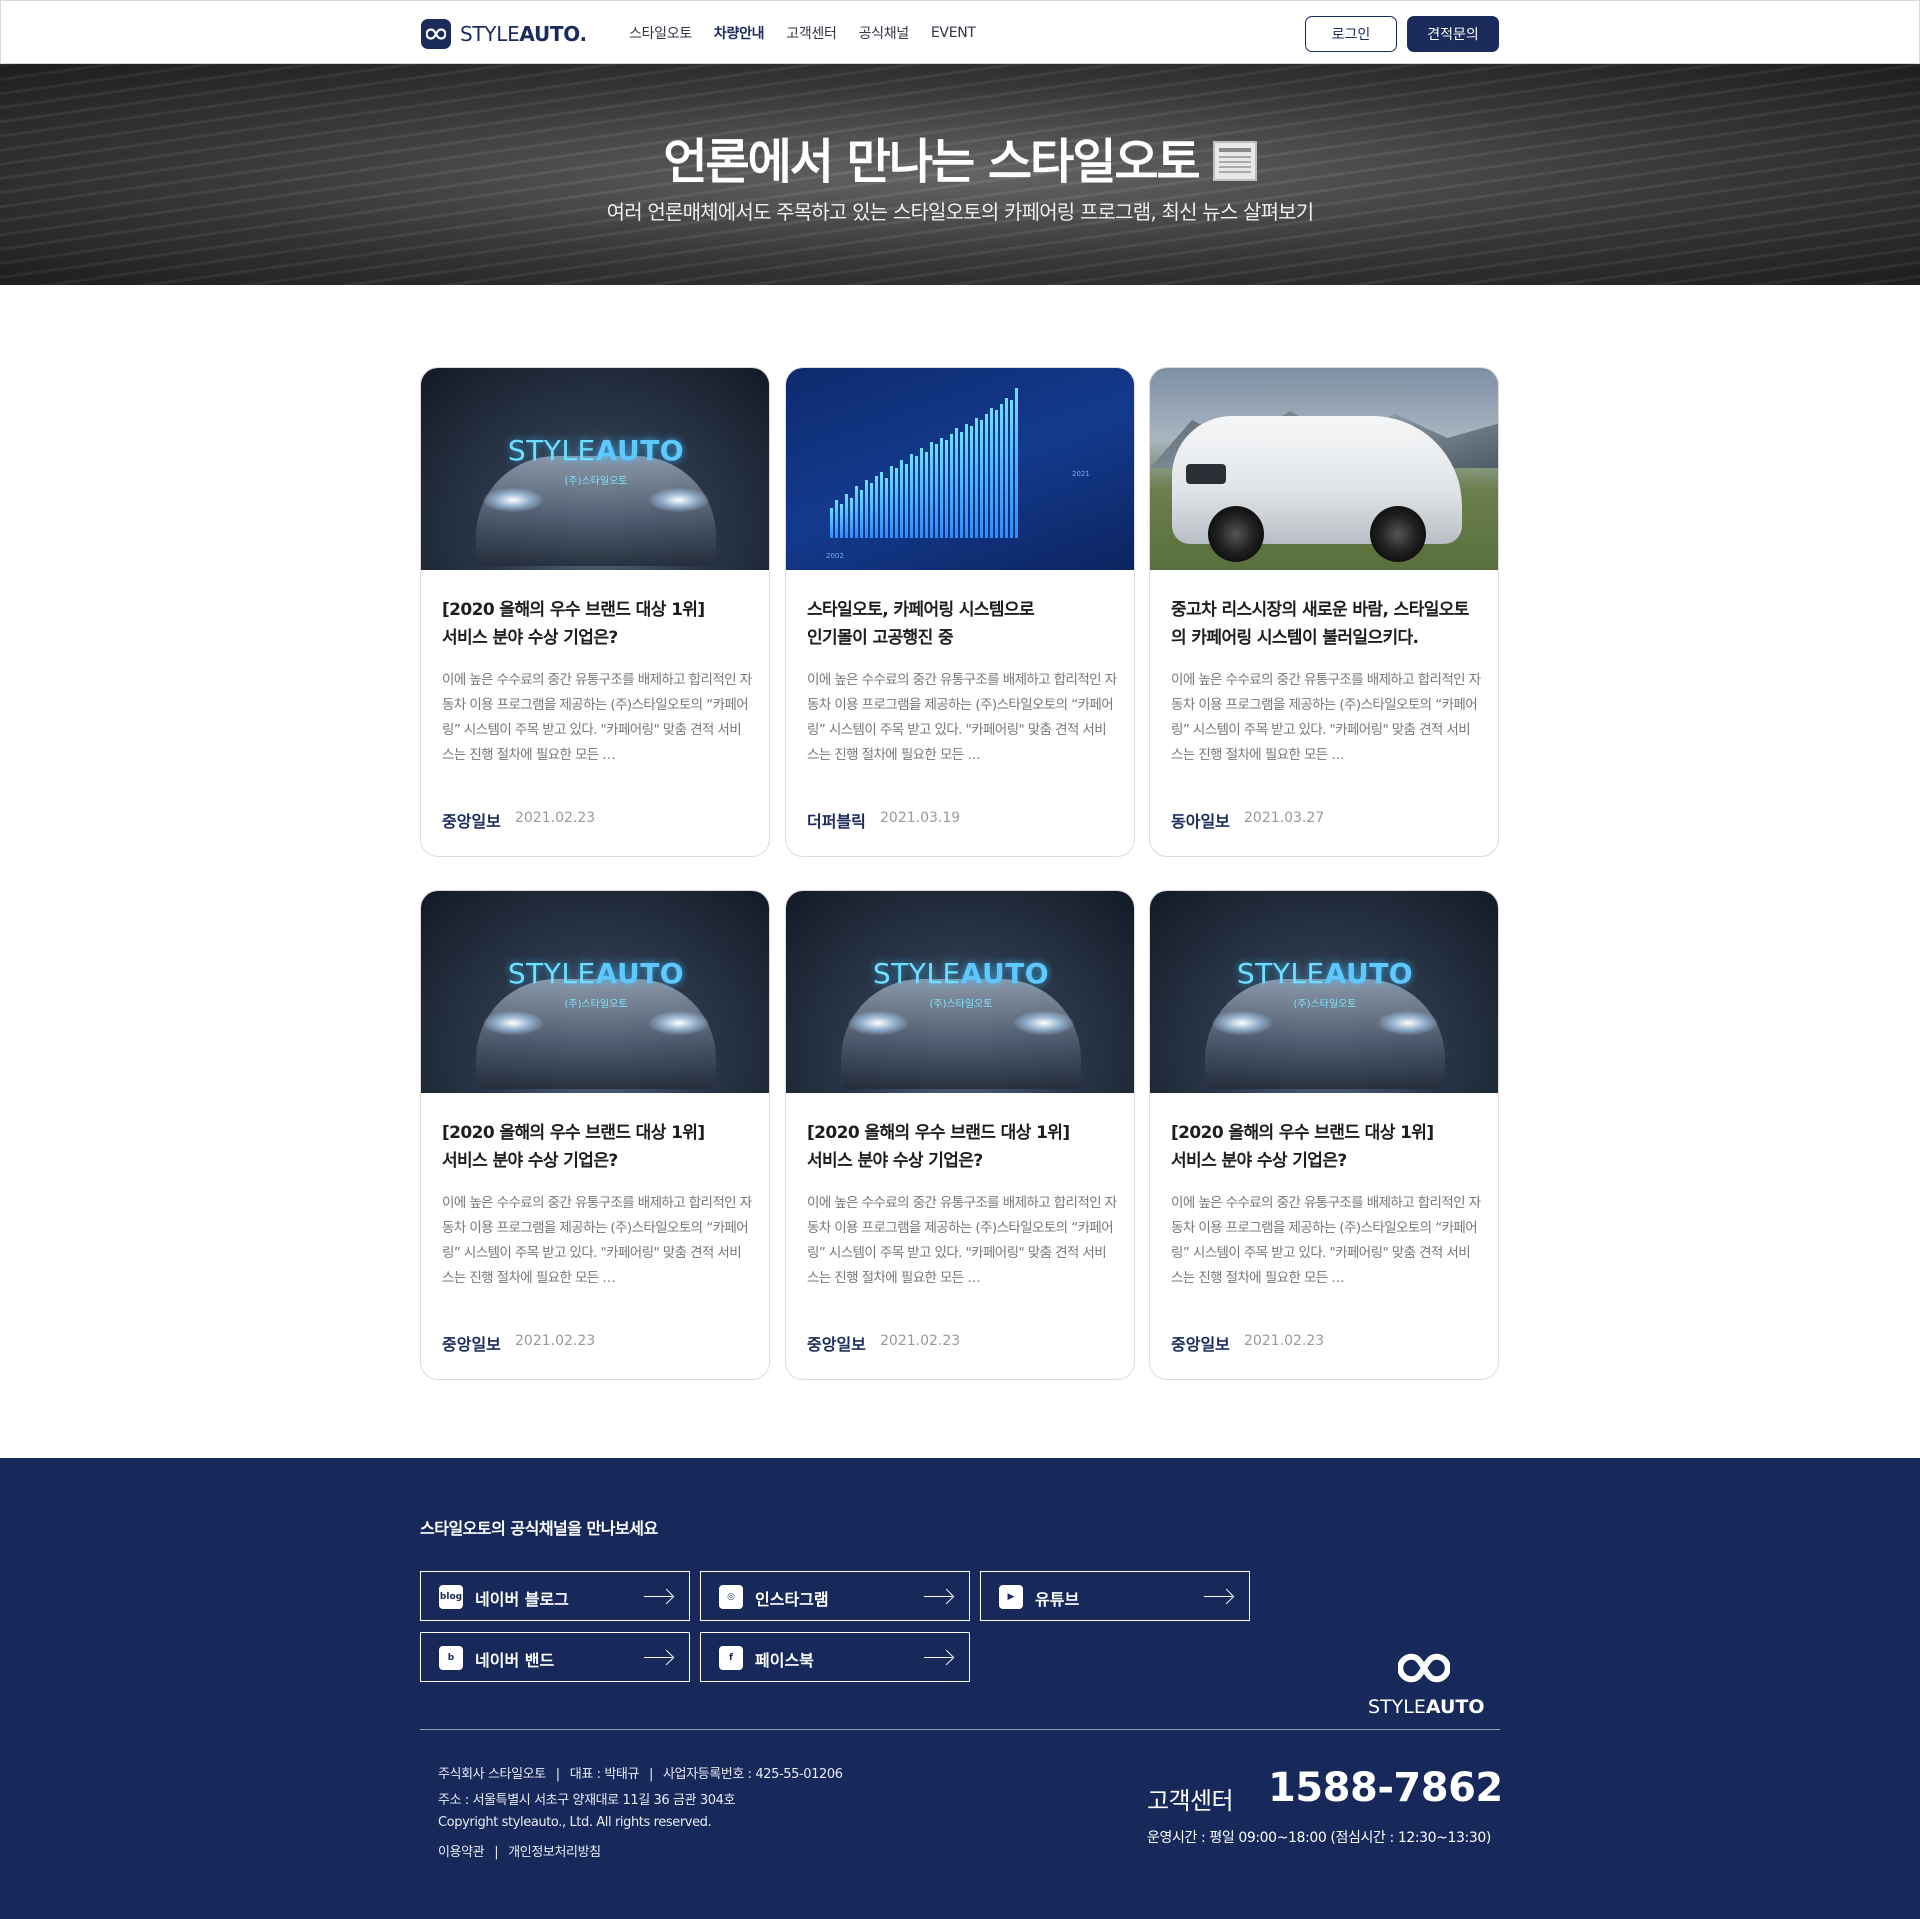 This screenshot has height=1919, width=1920. I want to click on channel-label: 네이버 블로그, so click(522, 1599).